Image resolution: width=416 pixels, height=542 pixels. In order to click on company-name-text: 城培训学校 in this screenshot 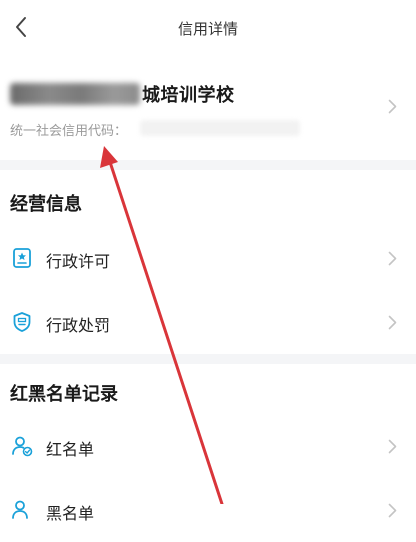, I will do `click(188, 95)`.